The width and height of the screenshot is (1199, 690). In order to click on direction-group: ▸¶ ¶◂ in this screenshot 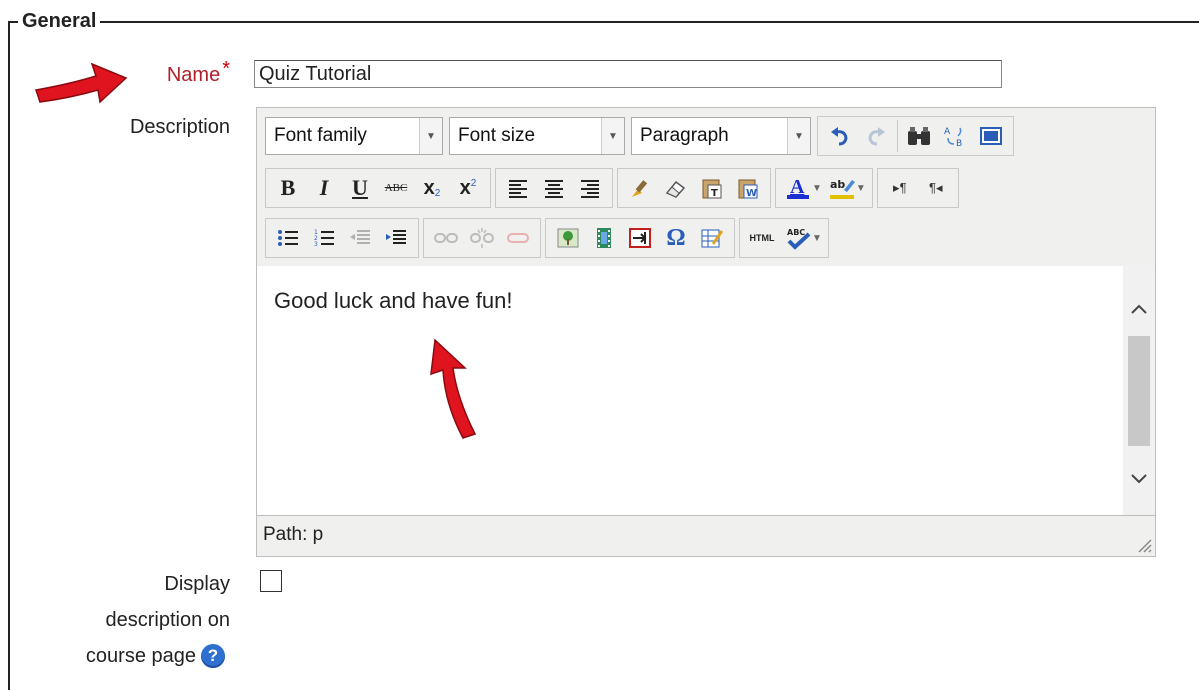, I will do `click(917, 188)`.